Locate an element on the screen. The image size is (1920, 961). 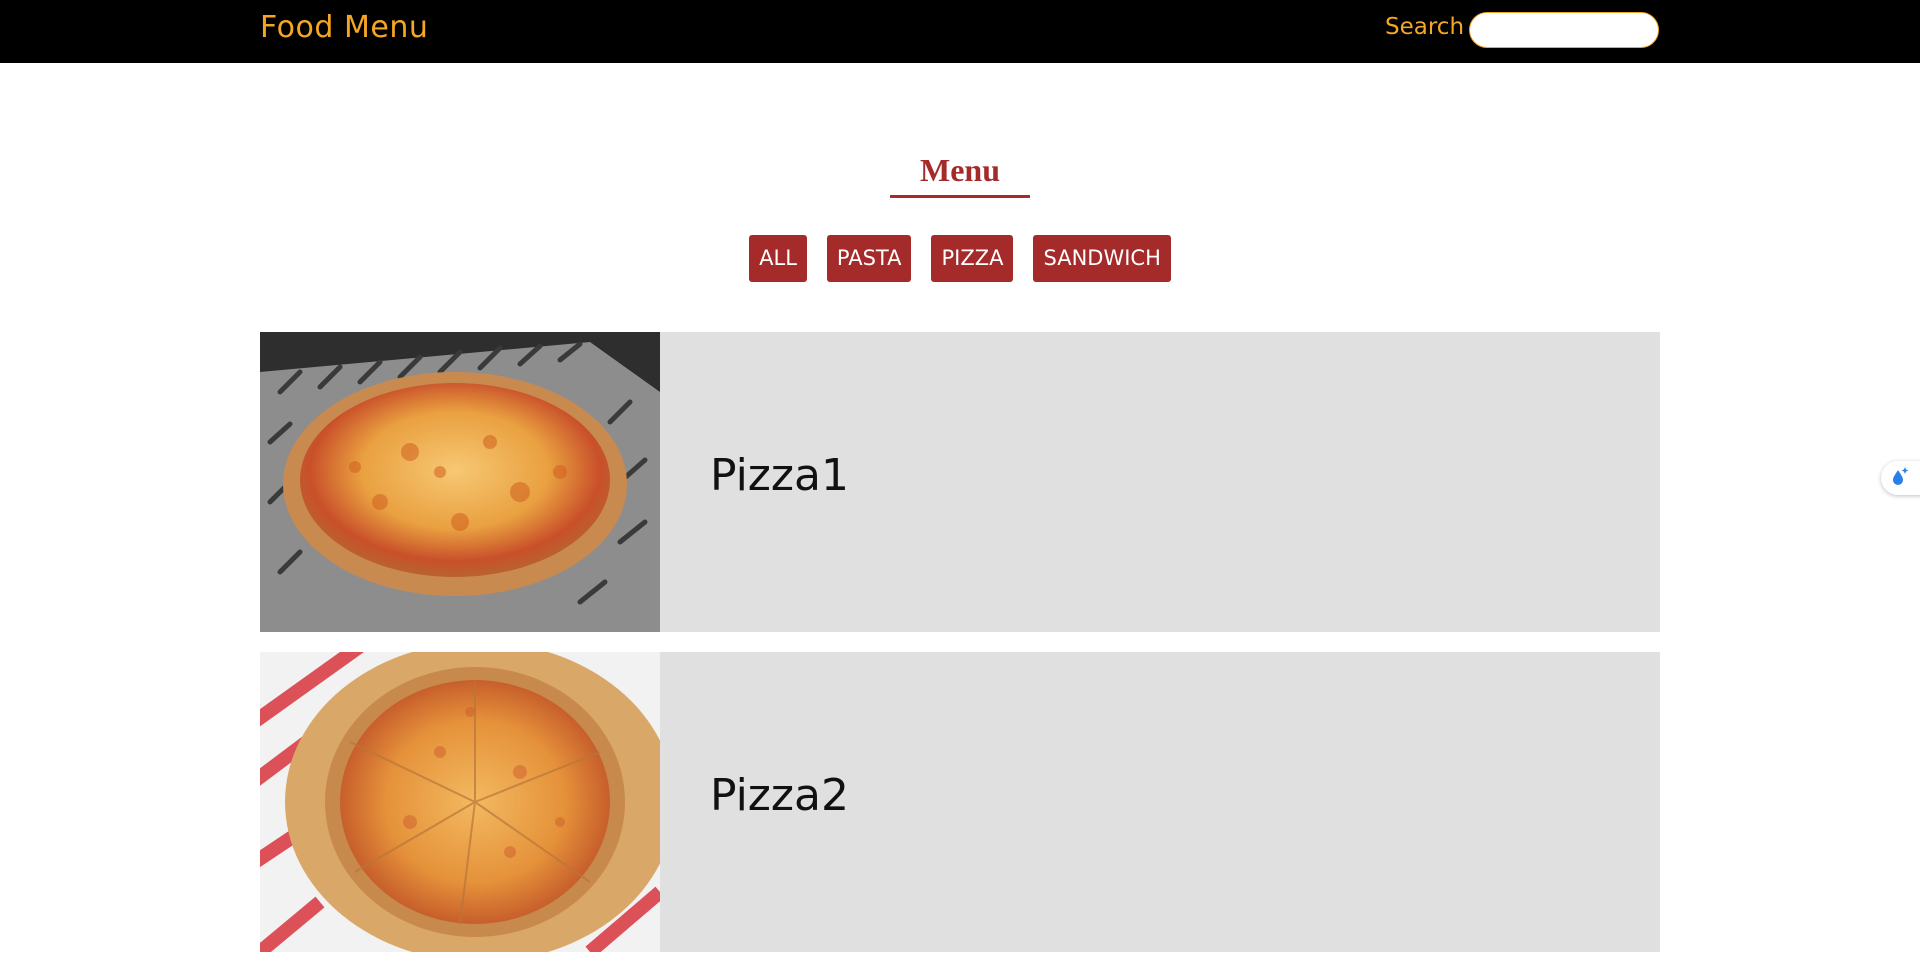
top-navbar: Food Menu Search is located at coordinates (960, 31).